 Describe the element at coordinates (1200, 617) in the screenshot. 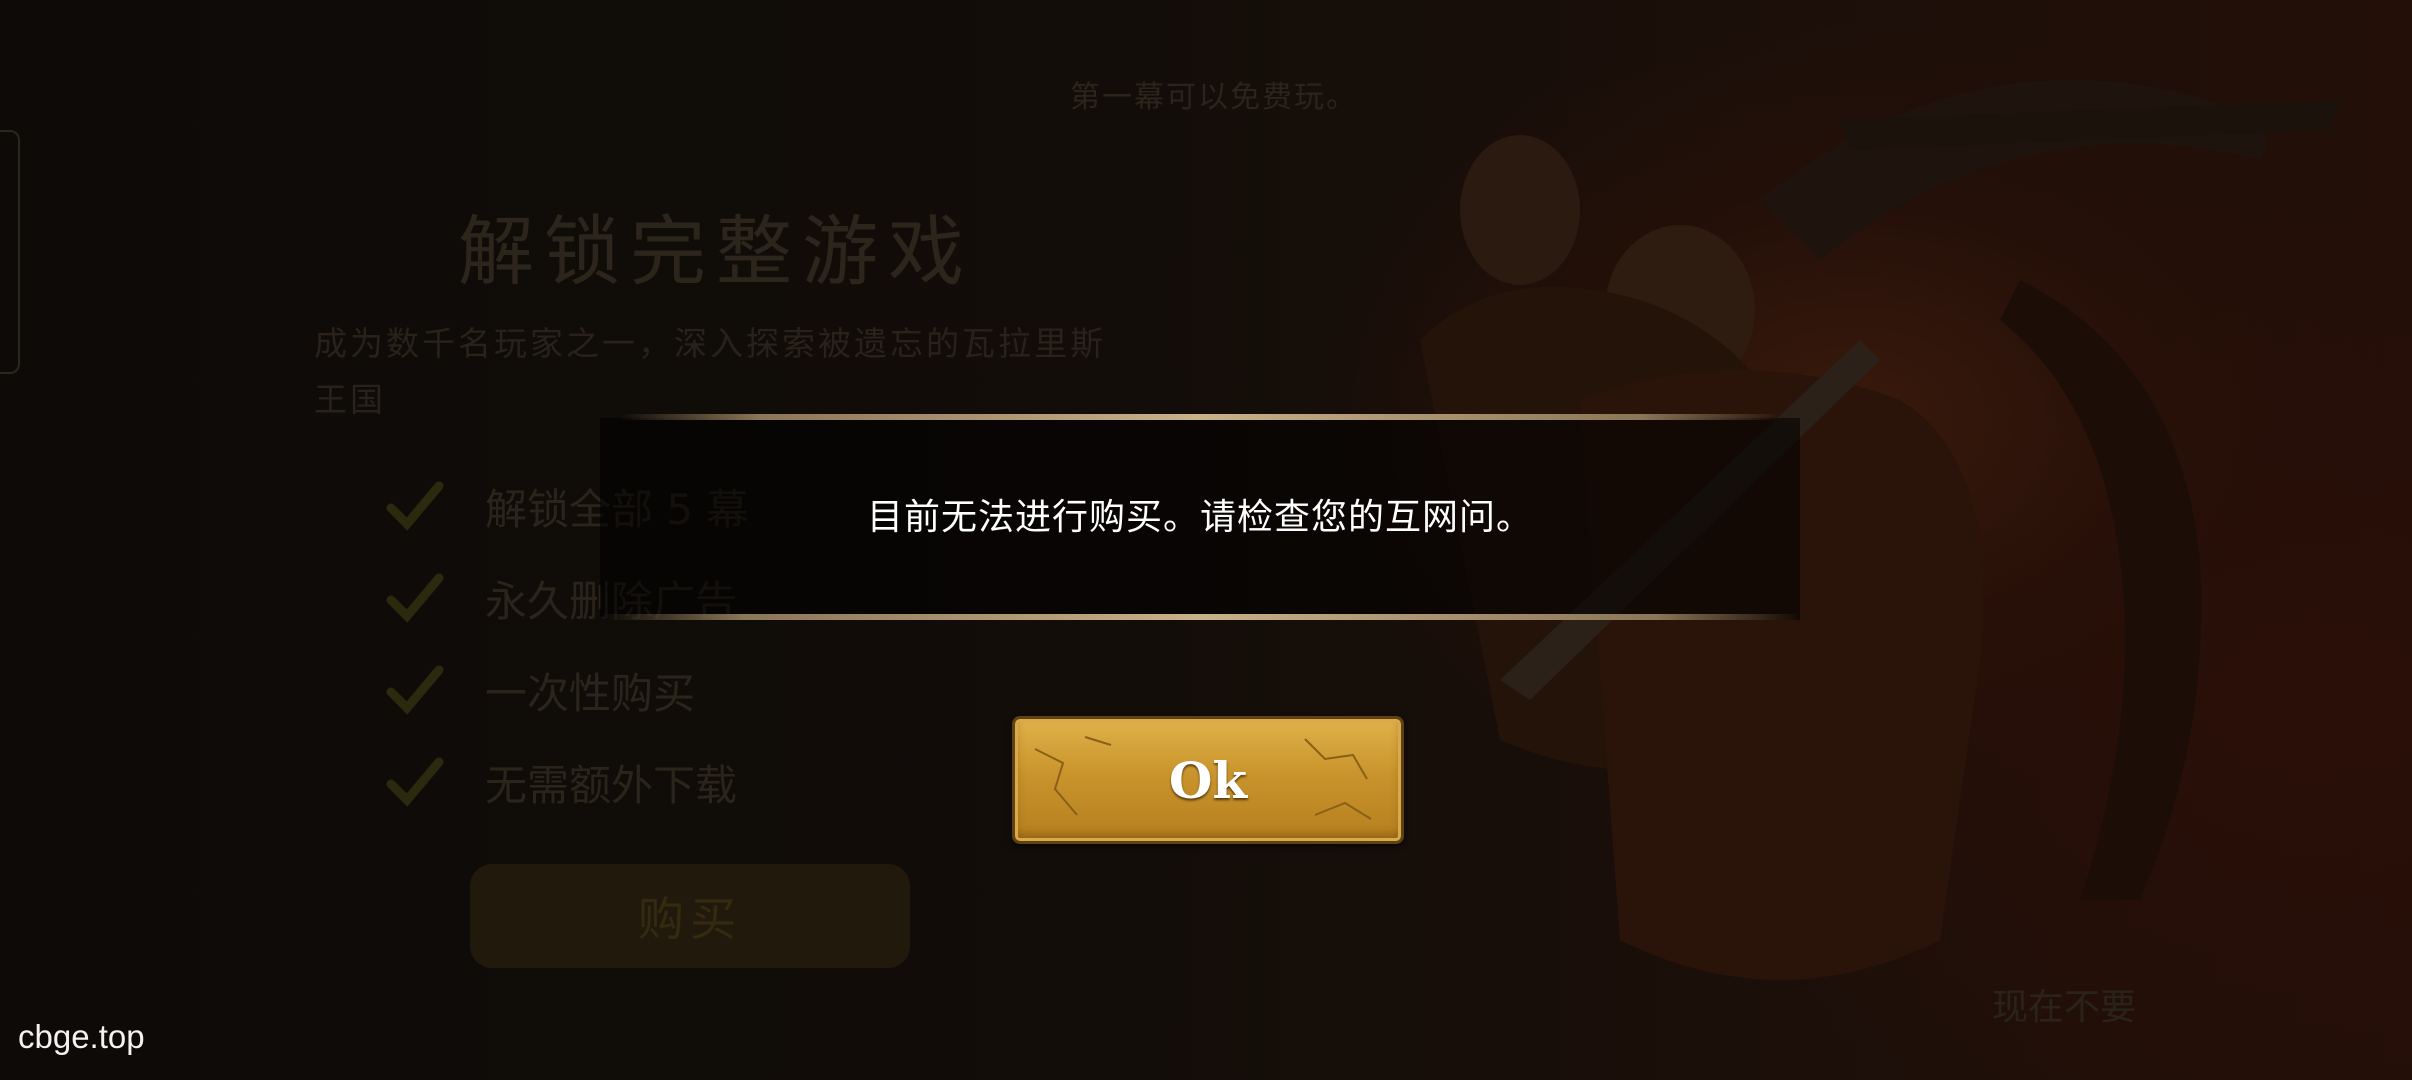

I see `dialog-bottom-border` at that location.